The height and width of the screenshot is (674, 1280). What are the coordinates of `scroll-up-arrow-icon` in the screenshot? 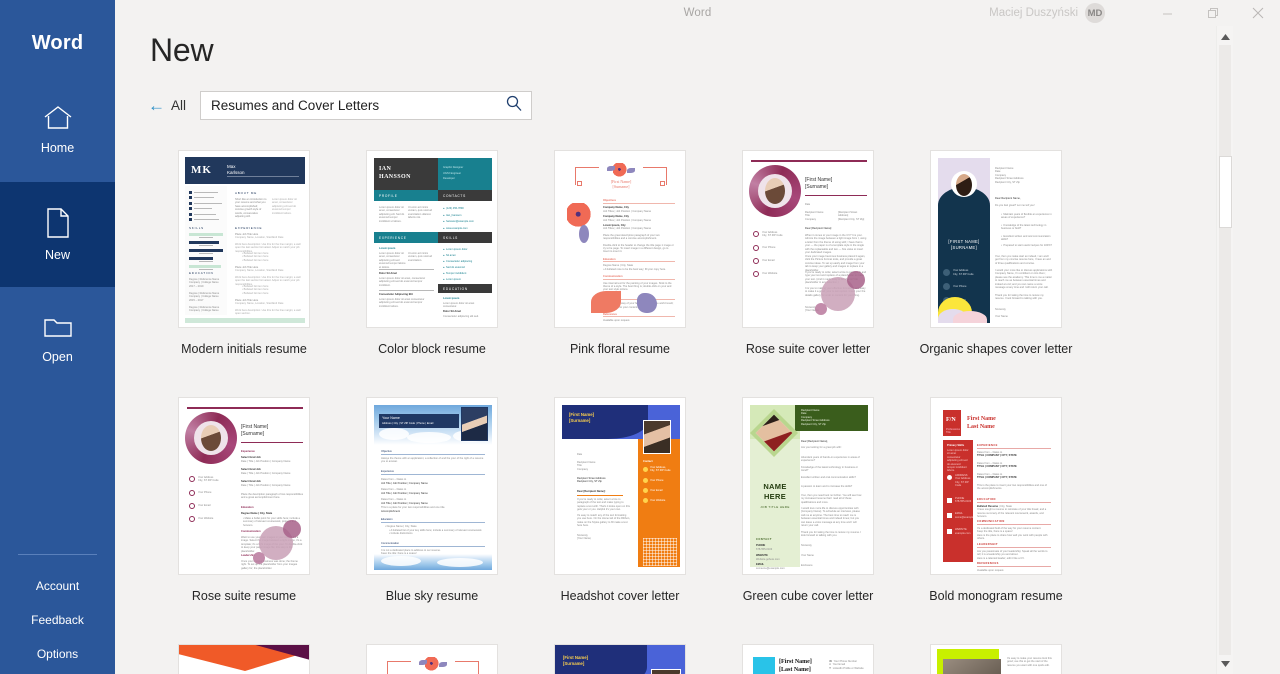 It's located at (1225, 36).